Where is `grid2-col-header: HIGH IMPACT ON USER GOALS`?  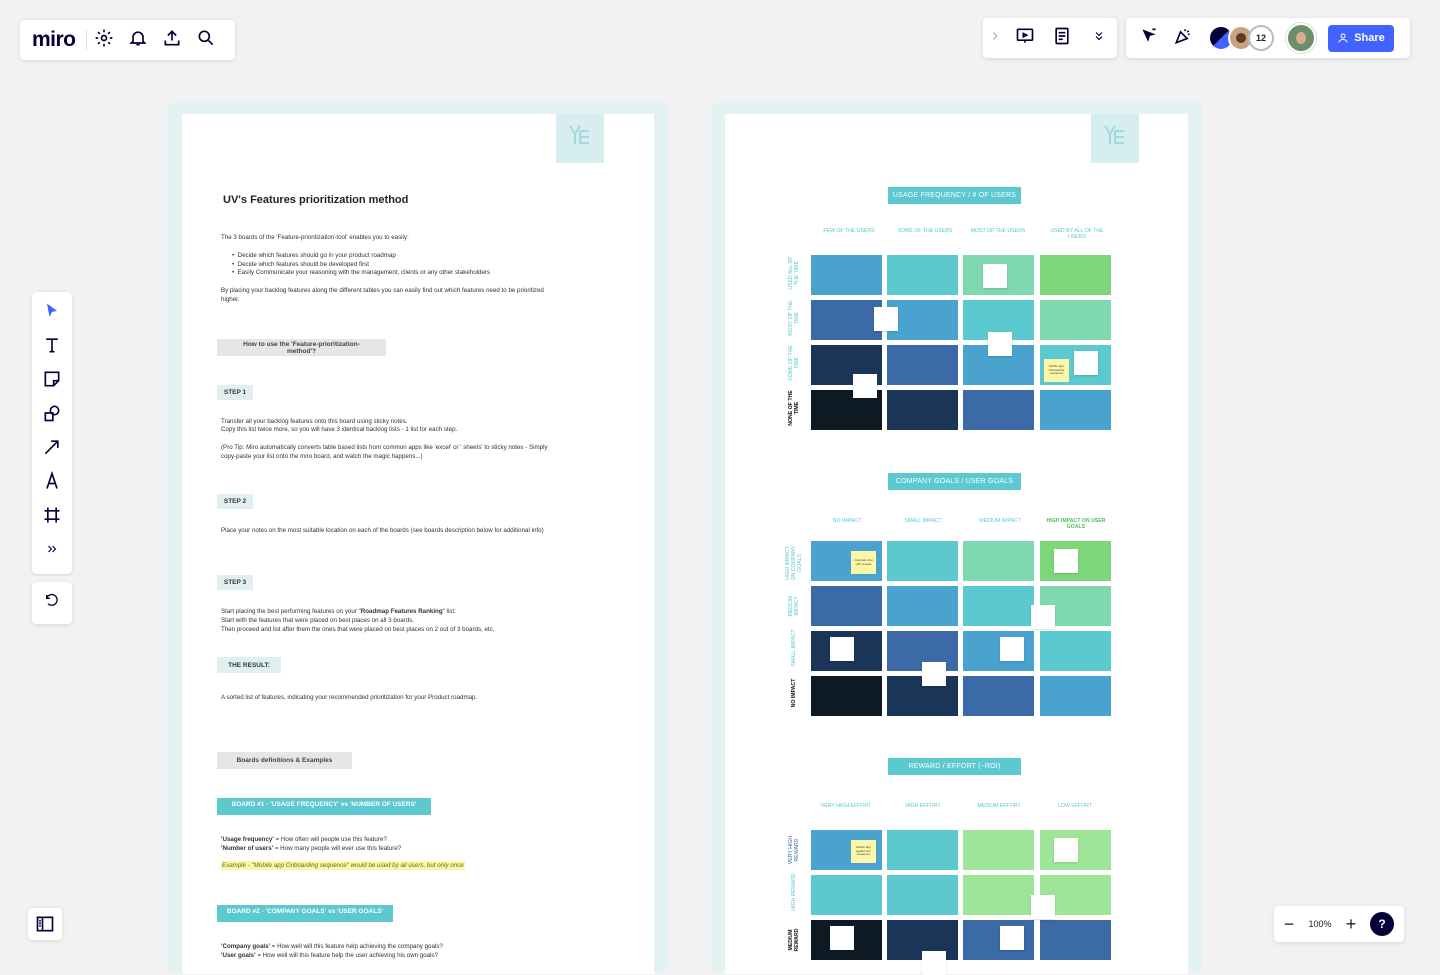 grid2-col-header: HIGH IMPACT ON USER GOALS is located at coordinates (1076, 524).